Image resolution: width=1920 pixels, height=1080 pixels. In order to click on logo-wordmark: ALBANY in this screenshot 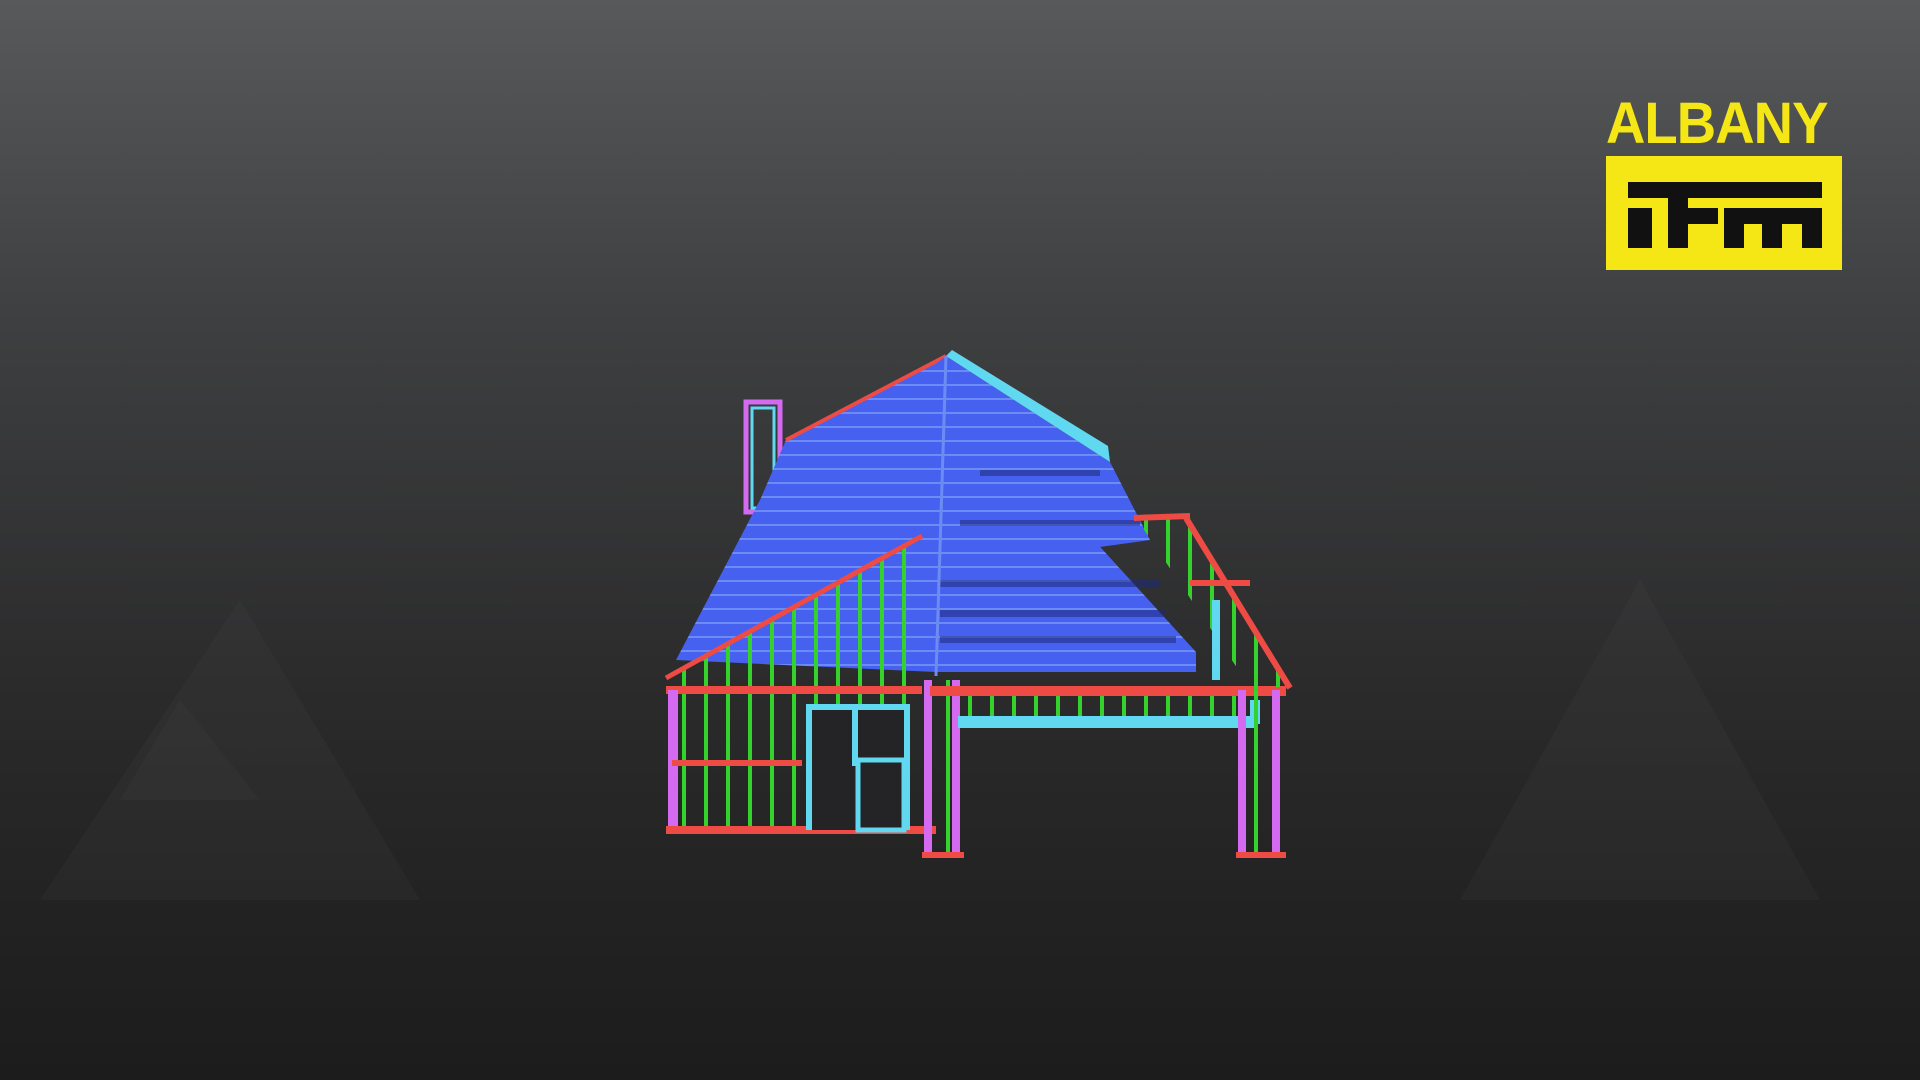, I will do `click(1717, 123)`.